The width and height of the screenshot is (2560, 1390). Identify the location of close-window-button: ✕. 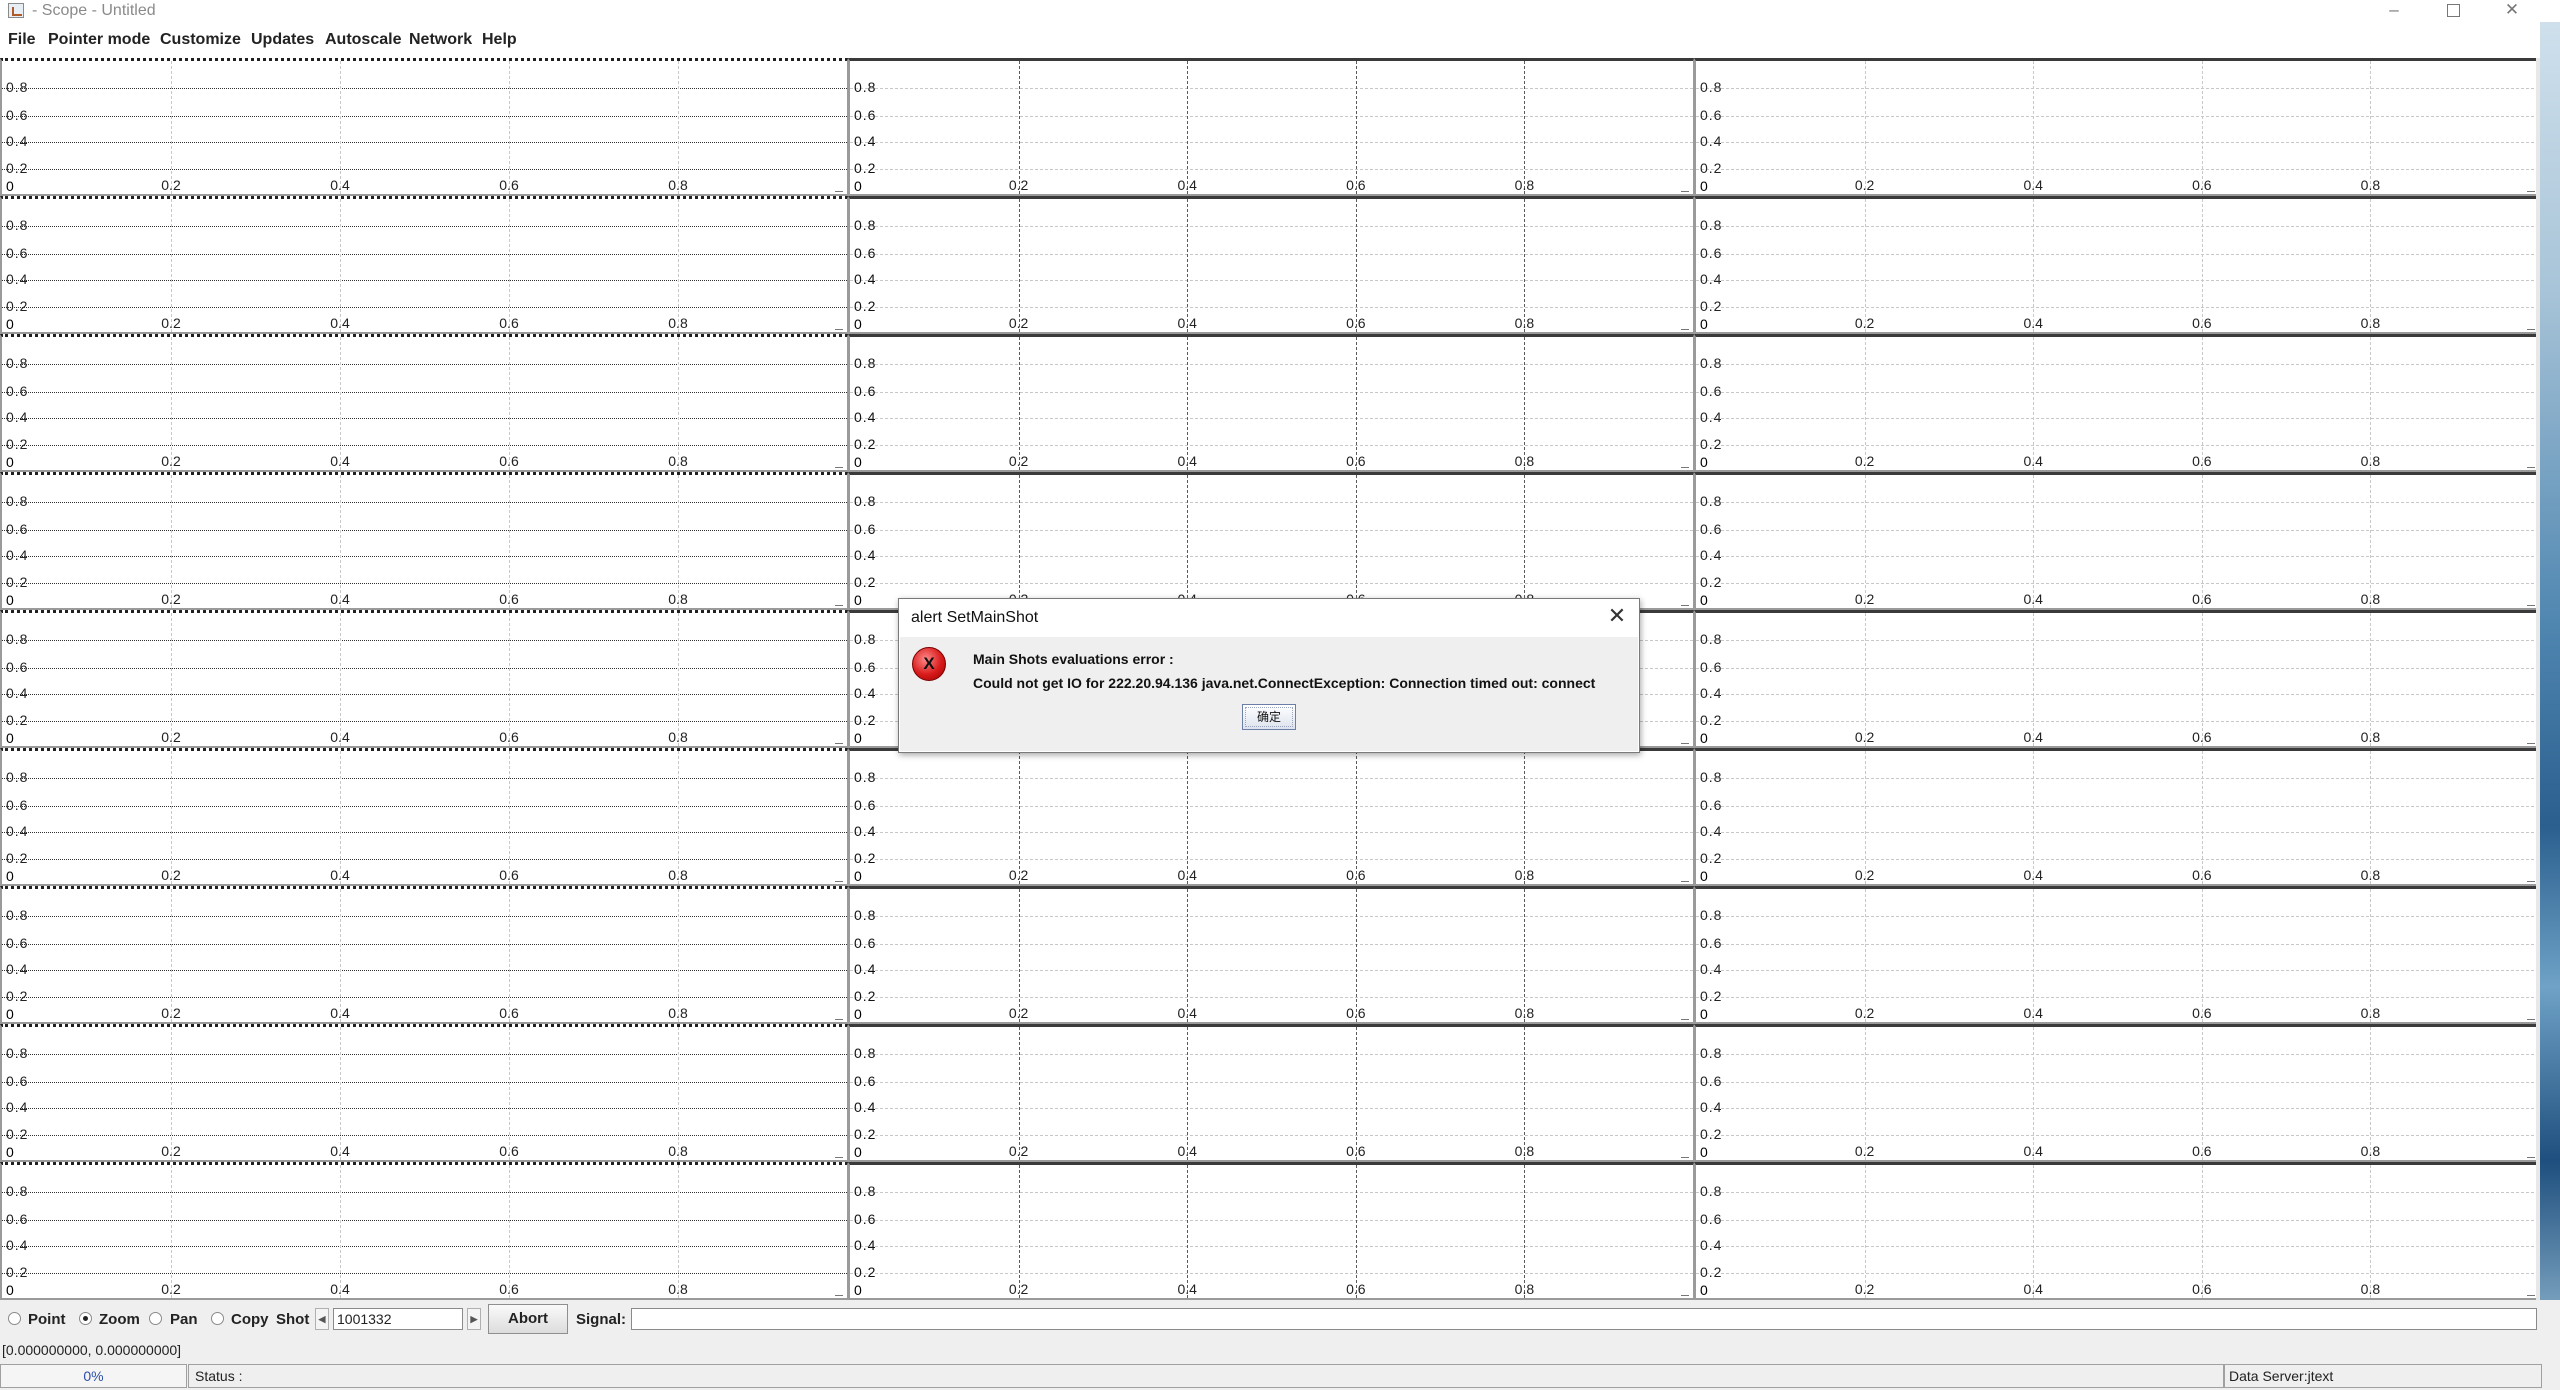
(2512, 11).